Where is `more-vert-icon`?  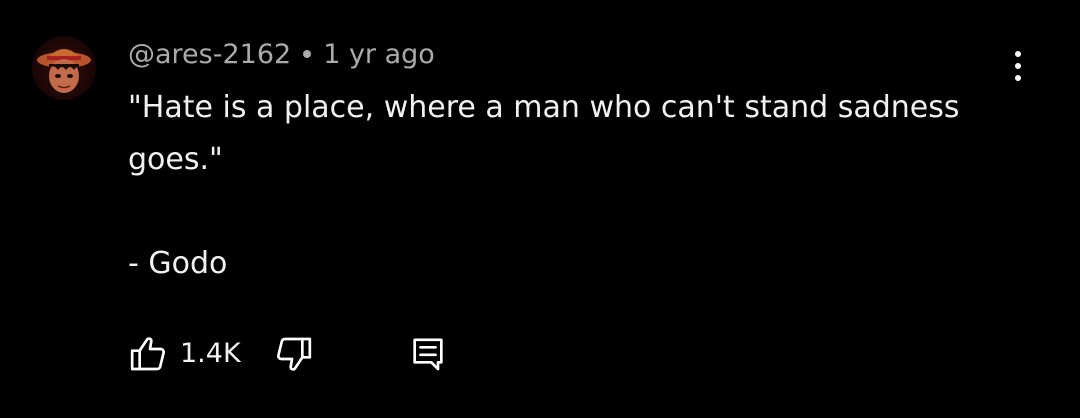
more-vert-icon is located at coordinates (1018, 66).